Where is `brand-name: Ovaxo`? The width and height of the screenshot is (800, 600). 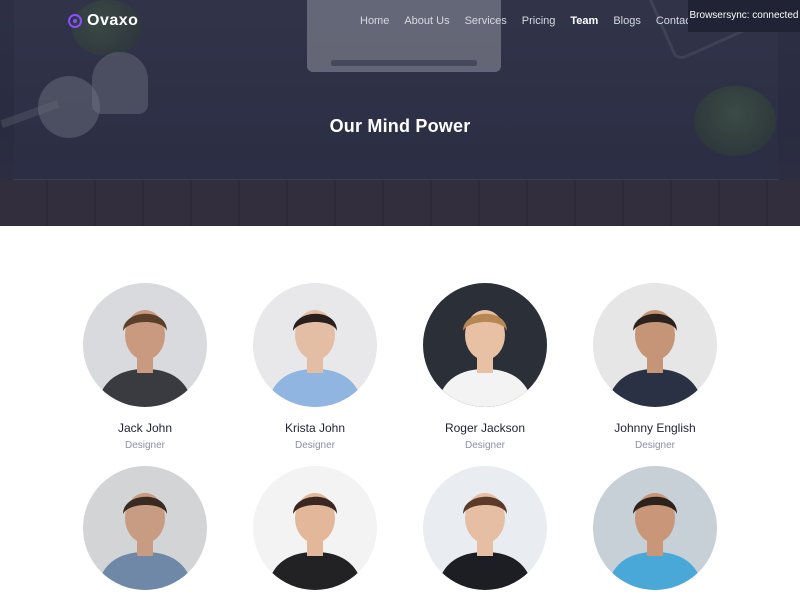
brand-name: Ovaxo is located at coordinates (113, 20).